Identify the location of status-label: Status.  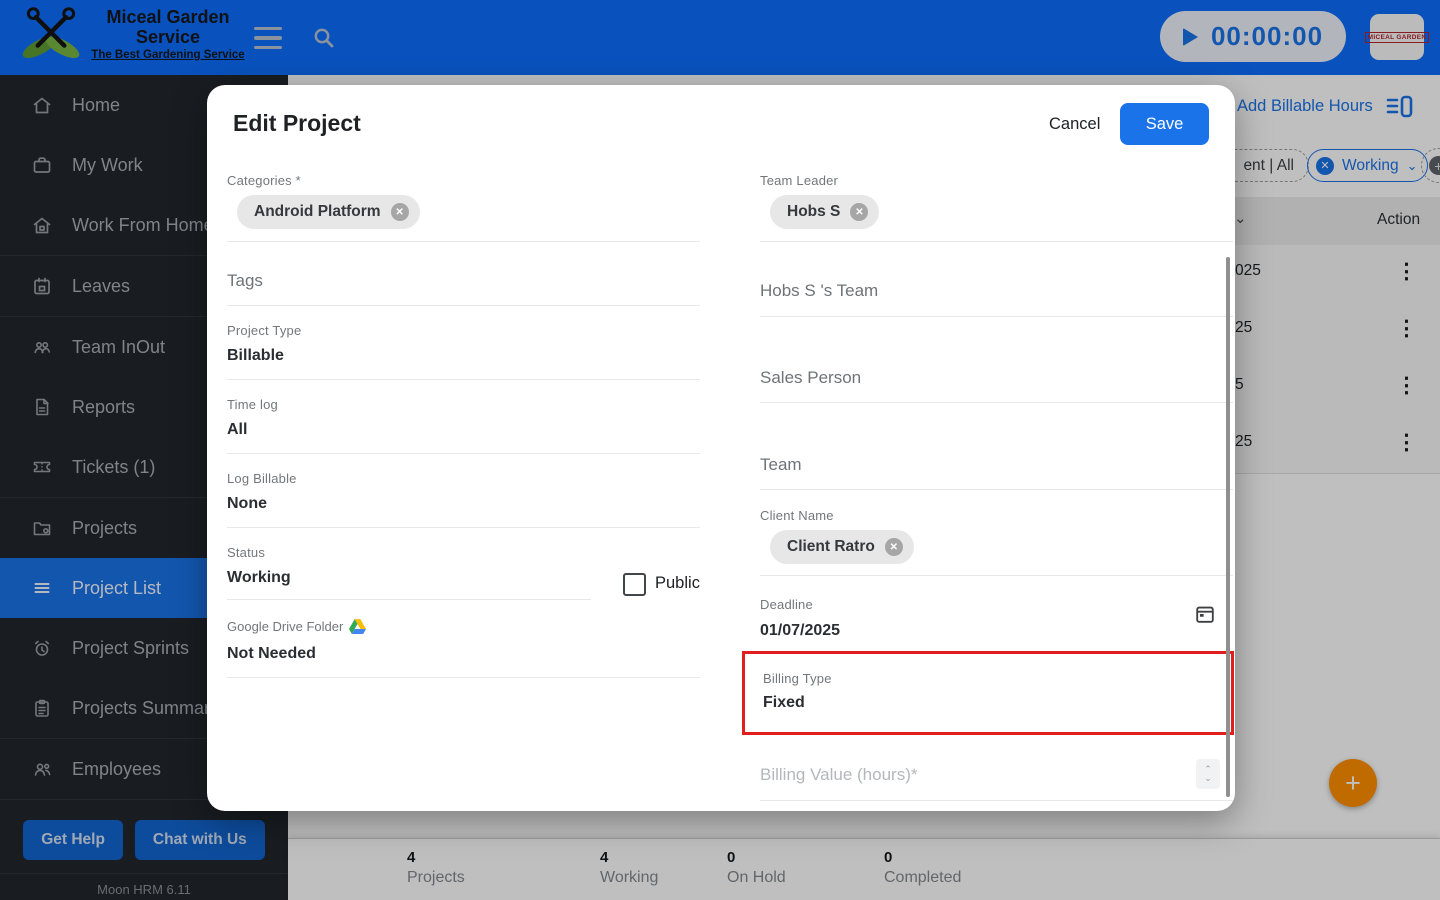
(246, 552).